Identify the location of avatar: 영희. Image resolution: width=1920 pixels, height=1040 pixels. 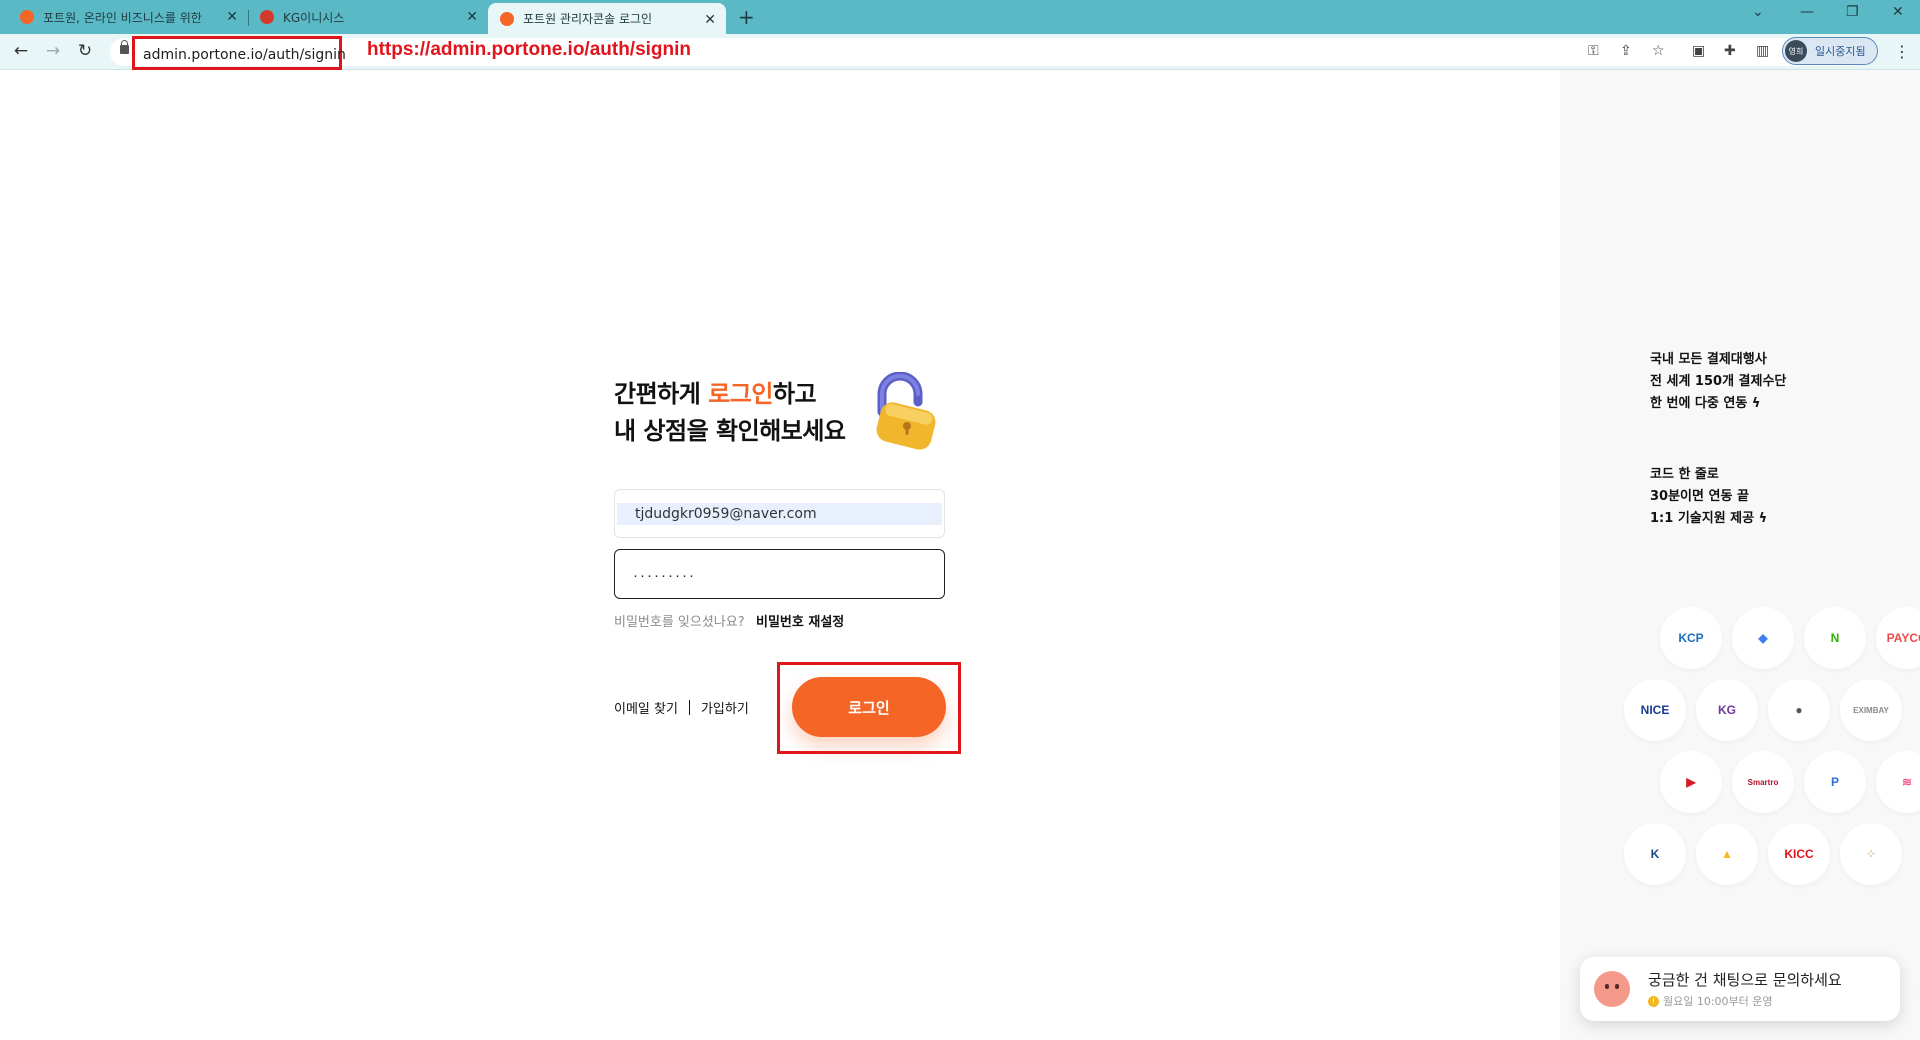
(1796, 51).